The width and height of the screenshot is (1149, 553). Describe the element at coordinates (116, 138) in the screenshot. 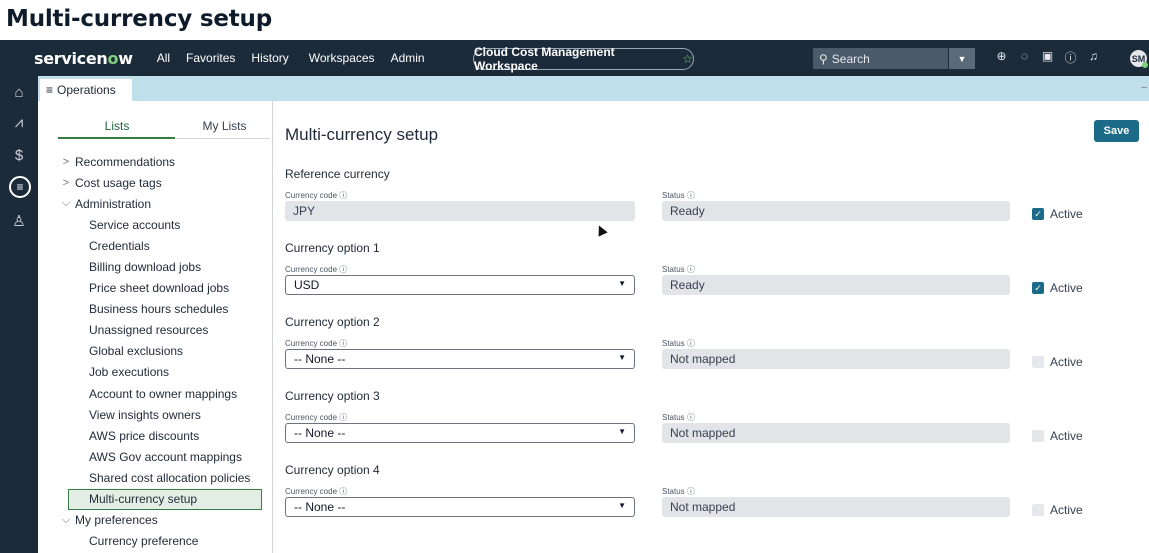

I see `active-tab-indicator` at that location.